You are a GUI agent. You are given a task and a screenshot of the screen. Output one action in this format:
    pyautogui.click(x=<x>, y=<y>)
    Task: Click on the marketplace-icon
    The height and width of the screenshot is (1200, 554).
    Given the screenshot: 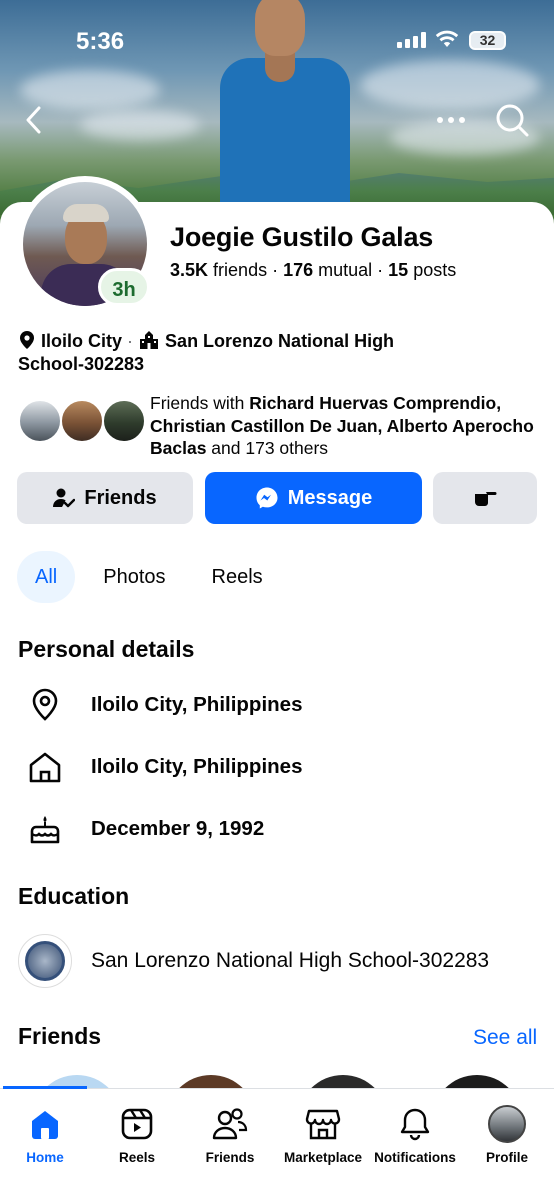 What is the action you would take?
    pyautogui.click(x=323, y=1124)
    